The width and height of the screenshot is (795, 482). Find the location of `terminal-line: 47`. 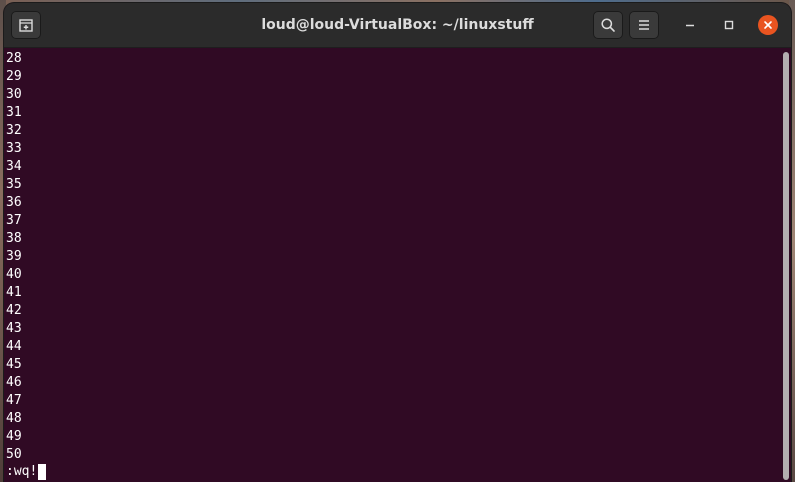

terminal-line: 47 is located at coordinates (14, 400).